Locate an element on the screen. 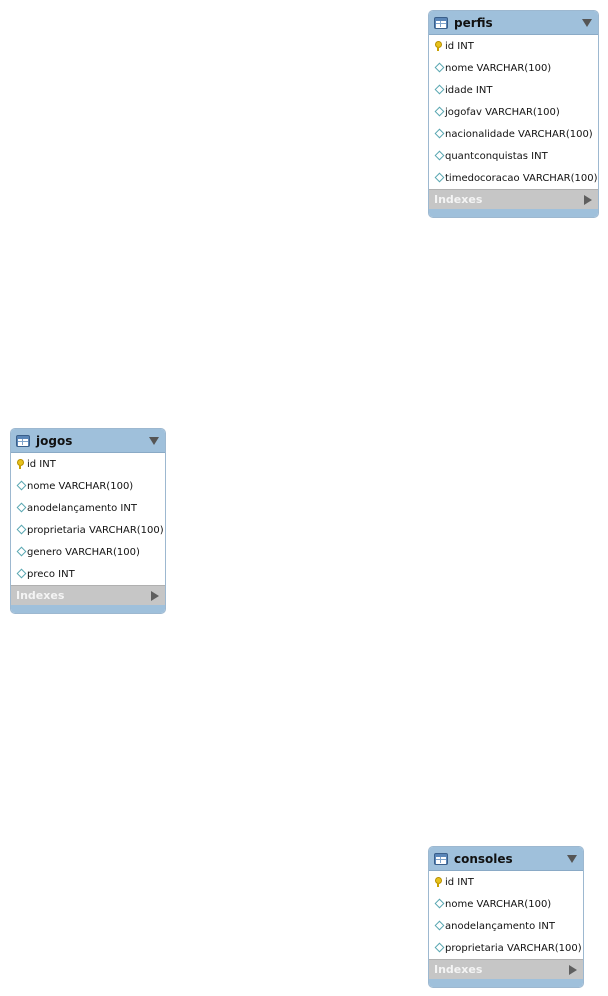 This screenshot has width=608, height=996. column-row: quantconquistas INT is located at coordinates (513, 156).